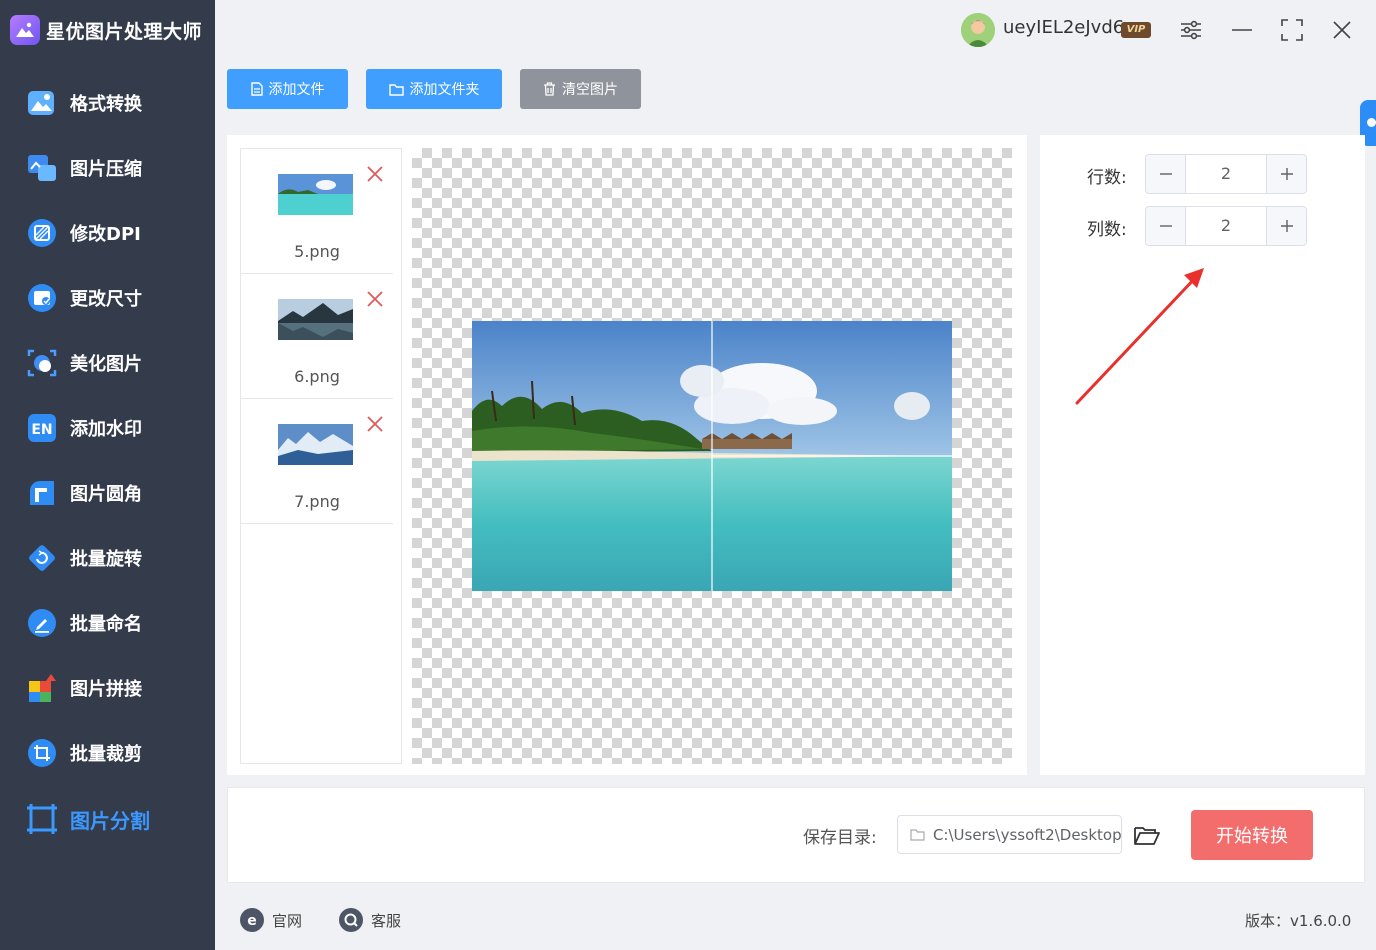 This screenshot has height=950, width=1376. I want to click on maximize-icon, so click(1292, 30).